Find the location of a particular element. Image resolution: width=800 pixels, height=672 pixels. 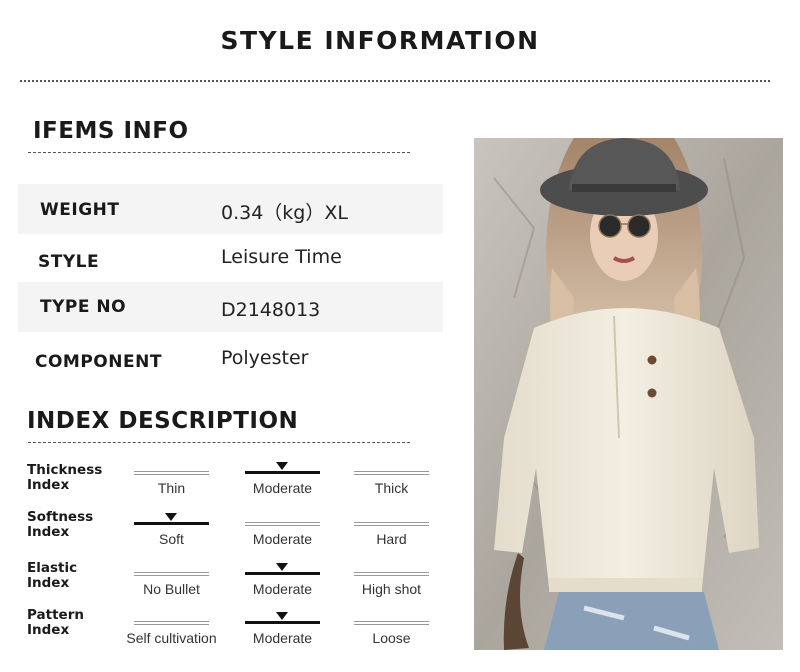

info-row-weight: WEIGHT 0.34（kg）XL is located at coordinates (230, 209).